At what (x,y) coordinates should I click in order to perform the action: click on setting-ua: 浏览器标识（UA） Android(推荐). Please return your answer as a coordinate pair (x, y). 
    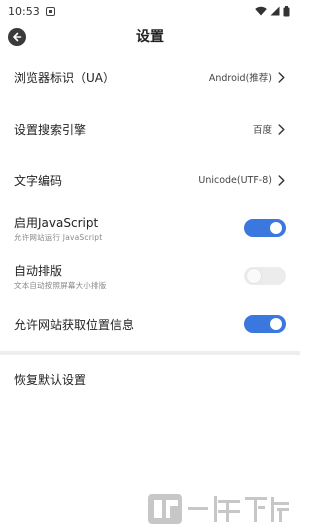
    Looking at the image, I should click on (150, 77).